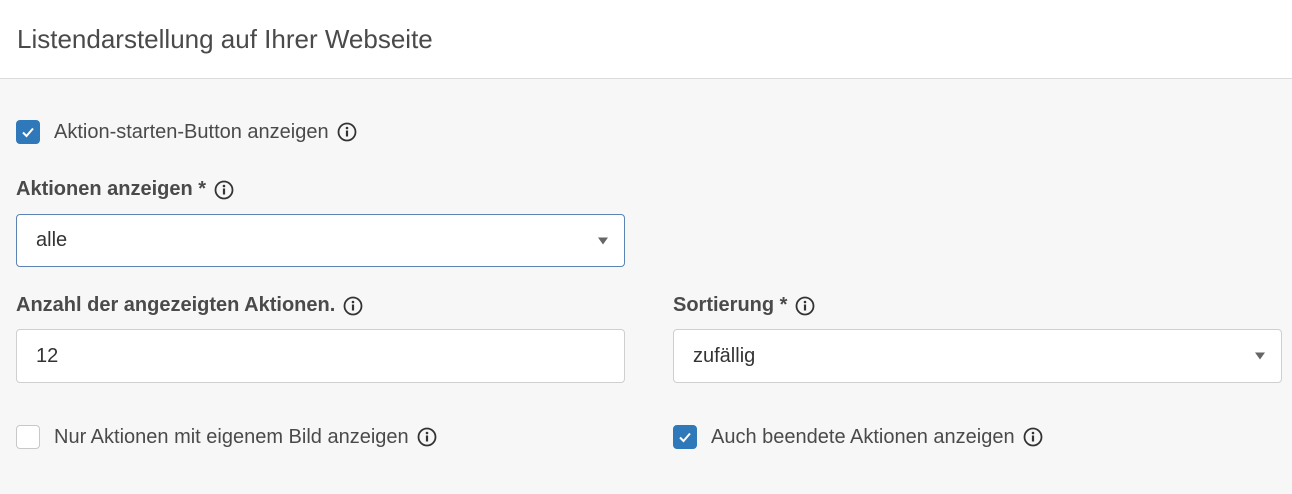 This screenshot has height=494, width=1292. What do you see at coordinates (724, 355) in the screenshot?
I see `sort-select-value: zufällig` at bounding box center [724, 355].